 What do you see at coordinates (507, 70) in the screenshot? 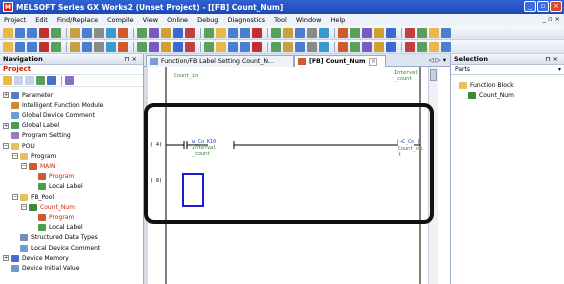
I see `parts-dropdown: Parts ▾` at bounding box center [507, 70].